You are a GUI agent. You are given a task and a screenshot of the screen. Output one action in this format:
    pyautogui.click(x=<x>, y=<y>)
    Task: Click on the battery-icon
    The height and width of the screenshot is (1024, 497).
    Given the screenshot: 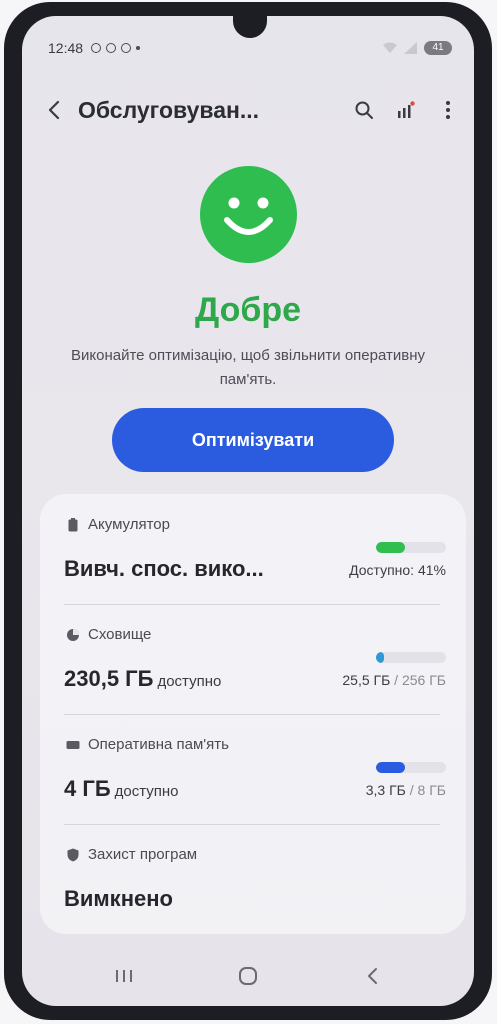 What is the action you would take?
    pyautogui.click(x=73, y=524)
    